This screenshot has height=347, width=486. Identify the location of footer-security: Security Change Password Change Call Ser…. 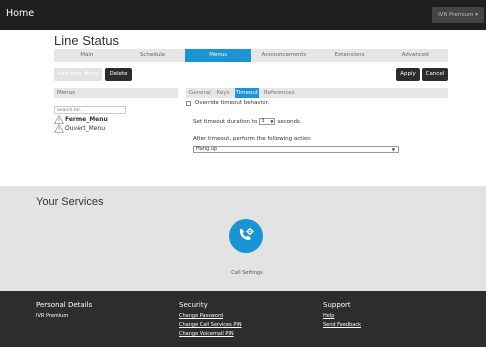
(210, 320).